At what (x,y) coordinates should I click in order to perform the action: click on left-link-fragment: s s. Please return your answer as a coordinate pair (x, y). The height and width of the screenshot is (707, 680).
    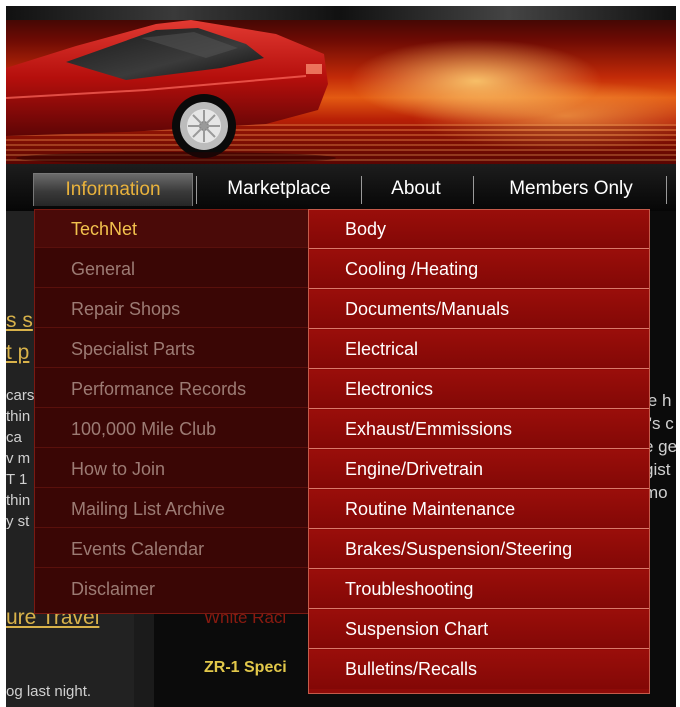
    Looking at the image, I should click on (19, 321).